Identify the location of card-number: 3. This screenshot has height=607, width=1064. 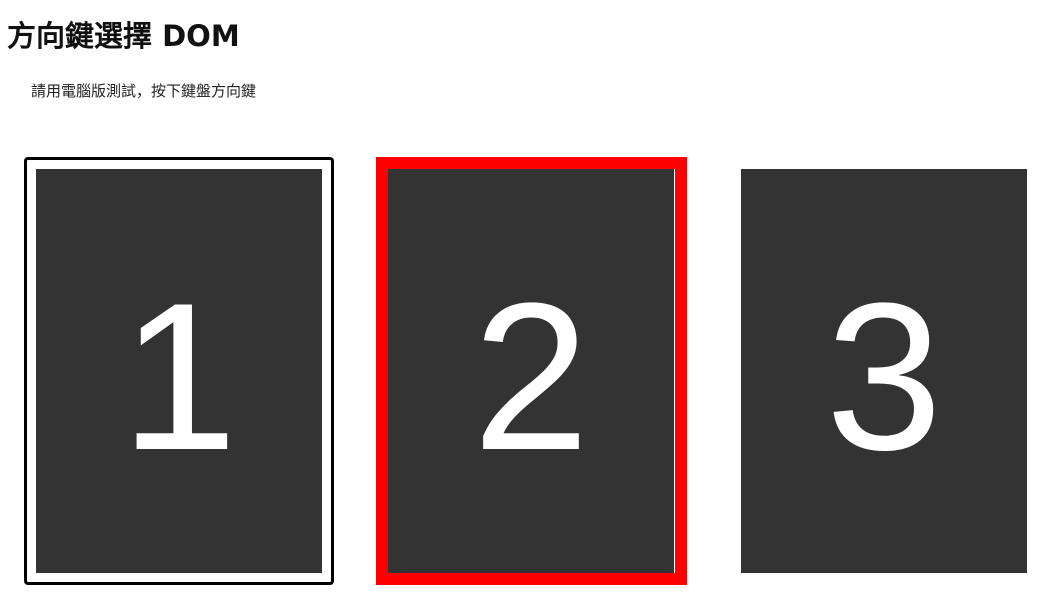
(884, 376).